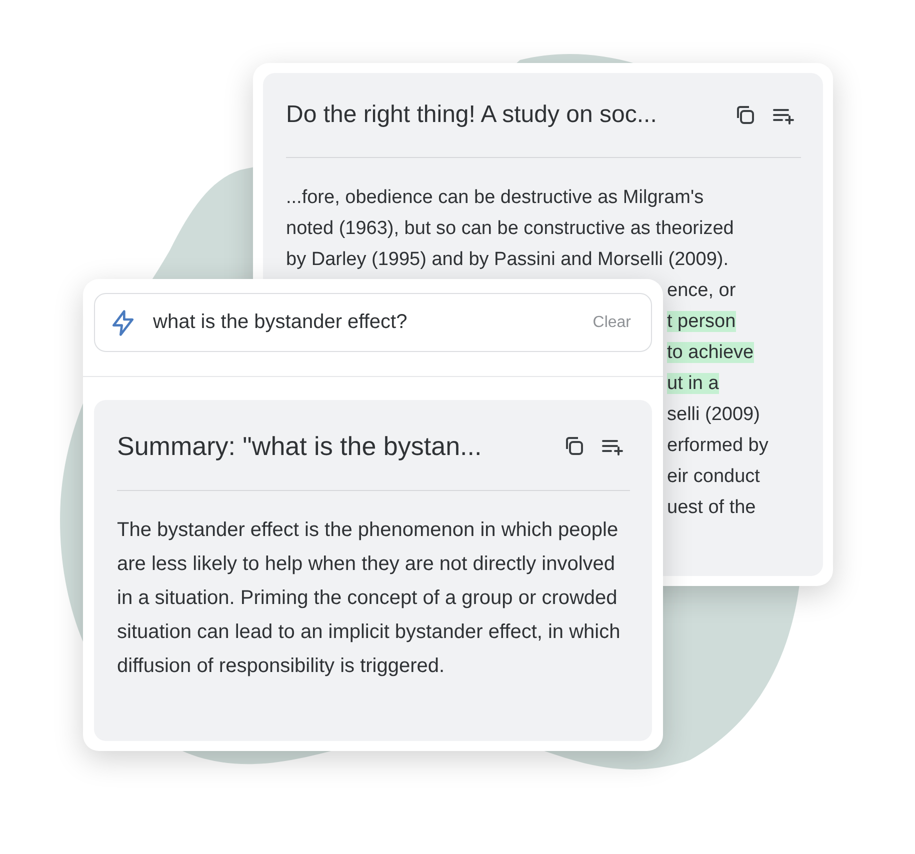  I want to click on passage-text: erformed by, so click(717, 445).